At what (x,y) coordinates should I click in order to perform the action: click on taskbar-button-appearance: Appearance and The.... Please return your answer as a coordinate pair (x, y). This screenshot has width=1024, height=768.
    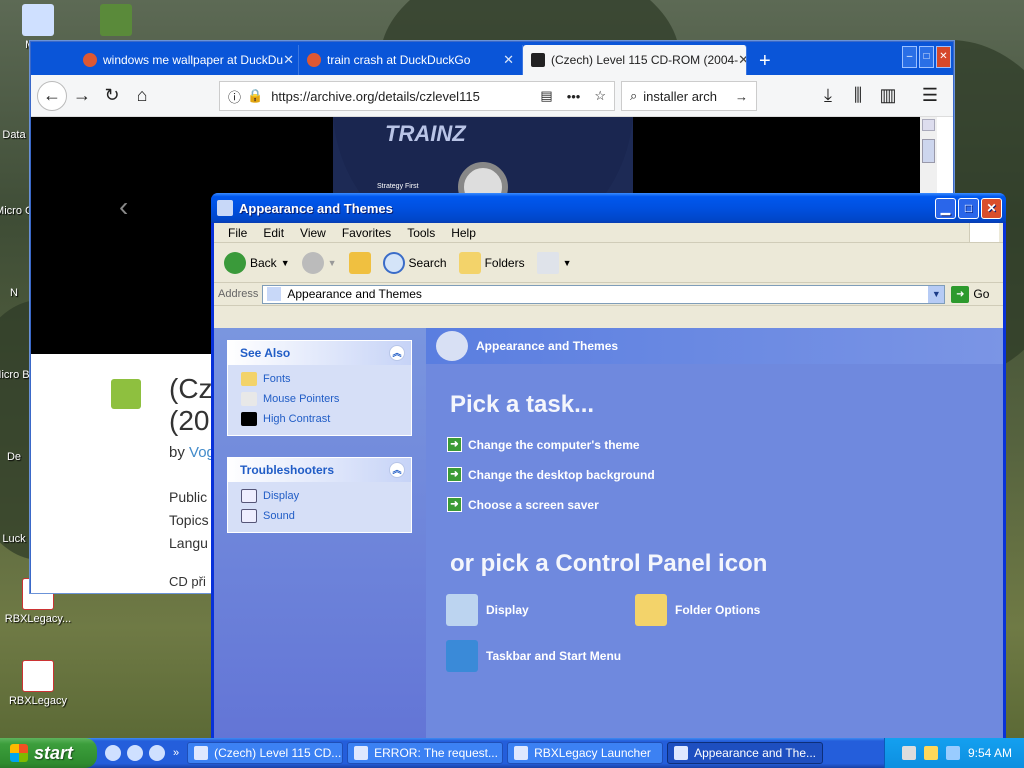
    Looking at the image, I should click on (745, 753).